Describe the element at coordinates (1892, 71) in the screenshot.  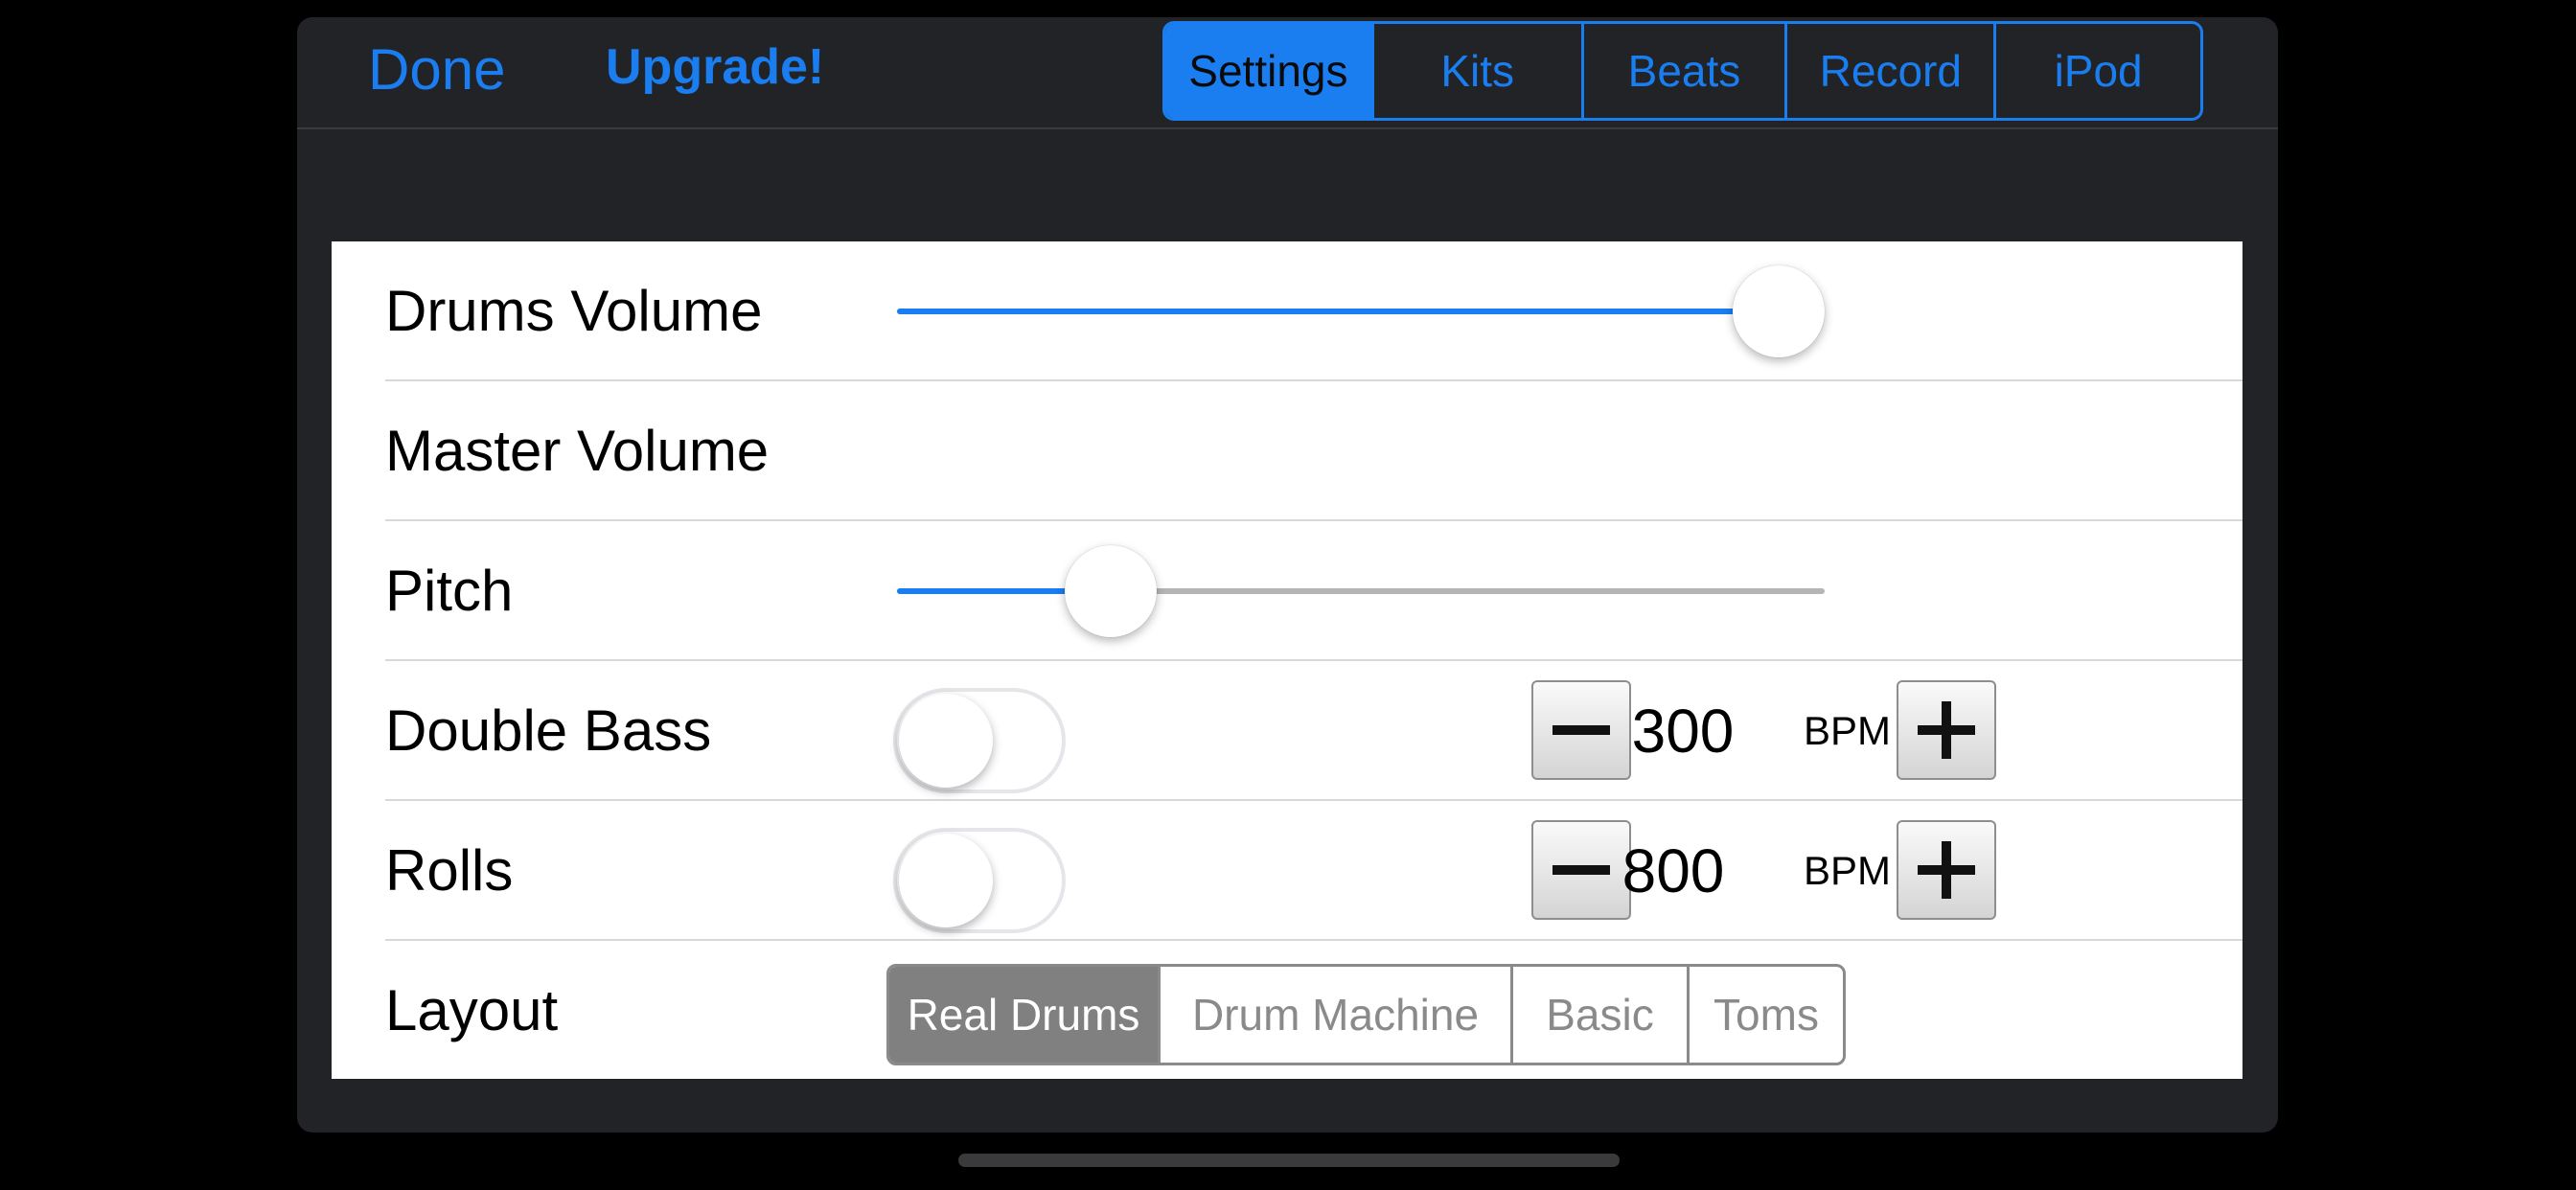
I see `tab-record: Record` at that location.